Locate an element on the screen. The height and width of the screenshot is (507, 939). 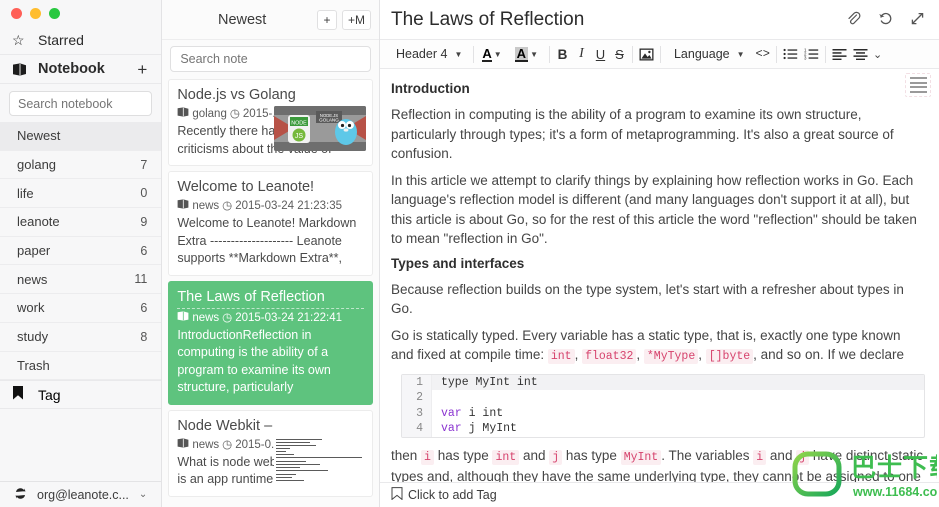
add-tag-button: Click to add Tag is located at coordinates (452, 495).